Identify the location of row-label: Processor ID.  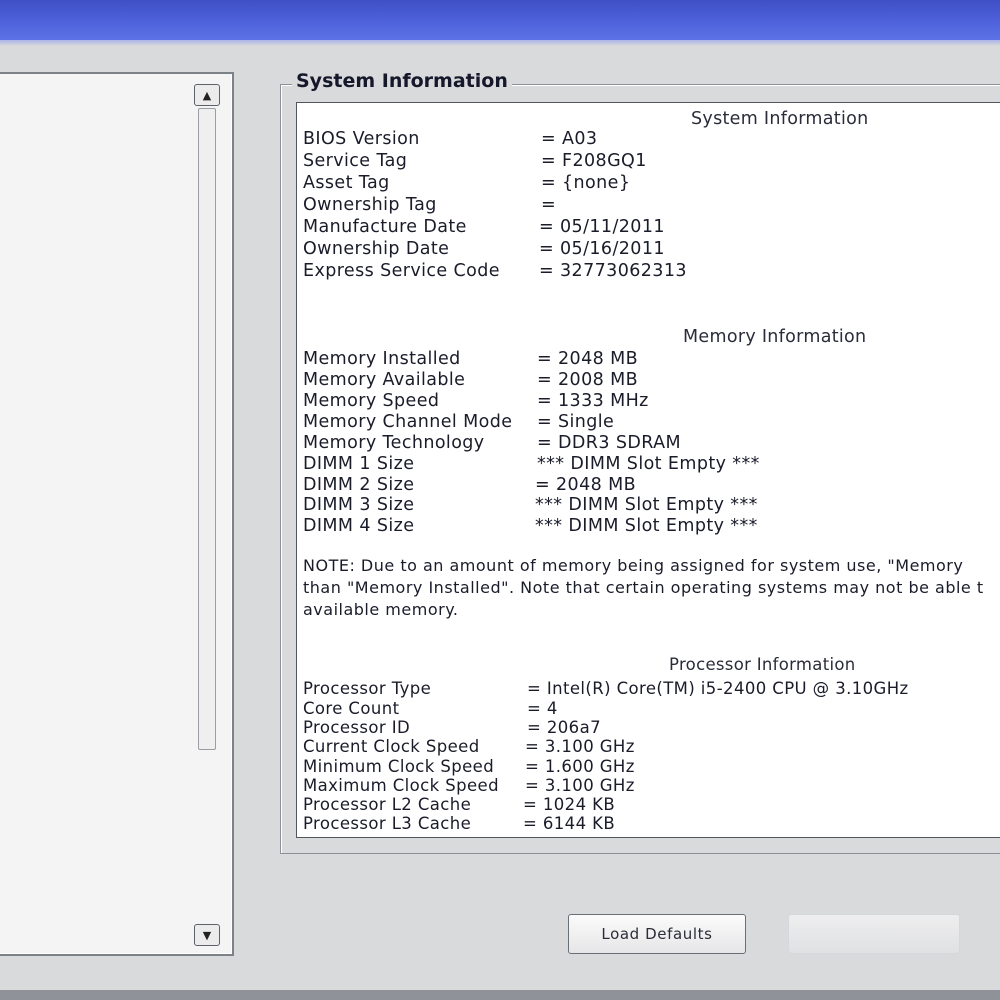
(357, 727).